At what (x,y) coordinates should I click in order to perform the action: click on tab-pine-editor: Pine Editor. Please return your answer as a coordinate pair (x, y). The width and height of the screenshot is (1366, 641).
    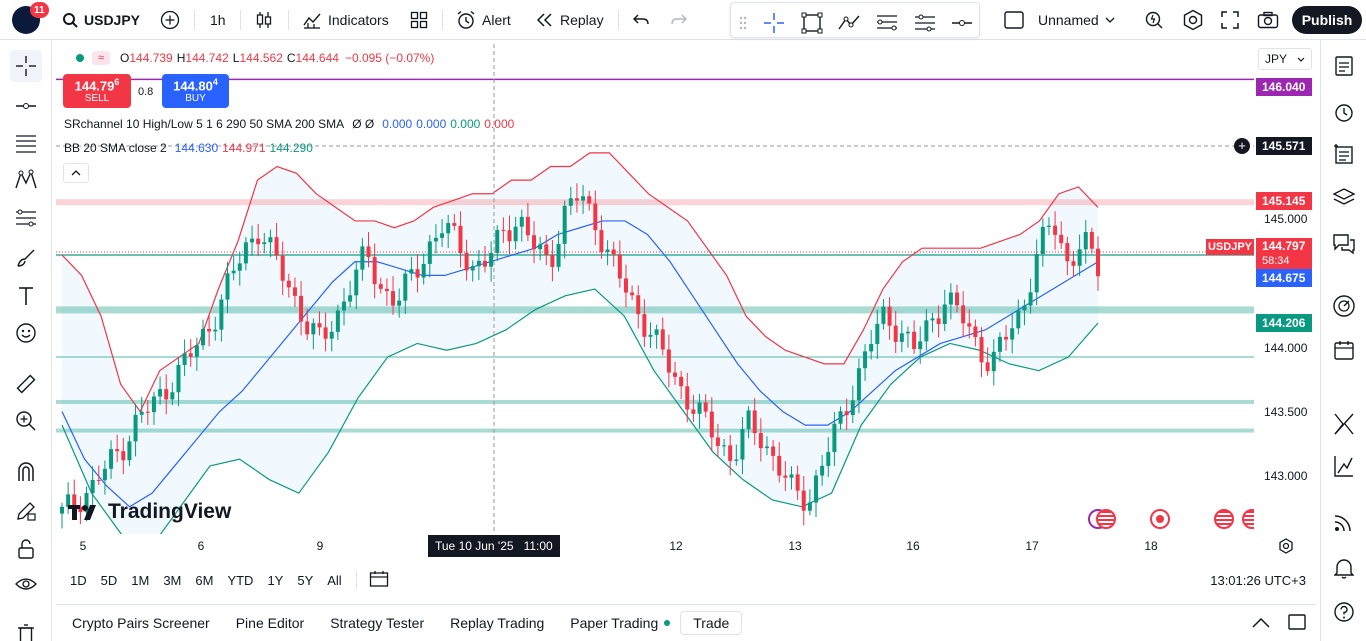
    Looking at the image, I should click on (270, 623).